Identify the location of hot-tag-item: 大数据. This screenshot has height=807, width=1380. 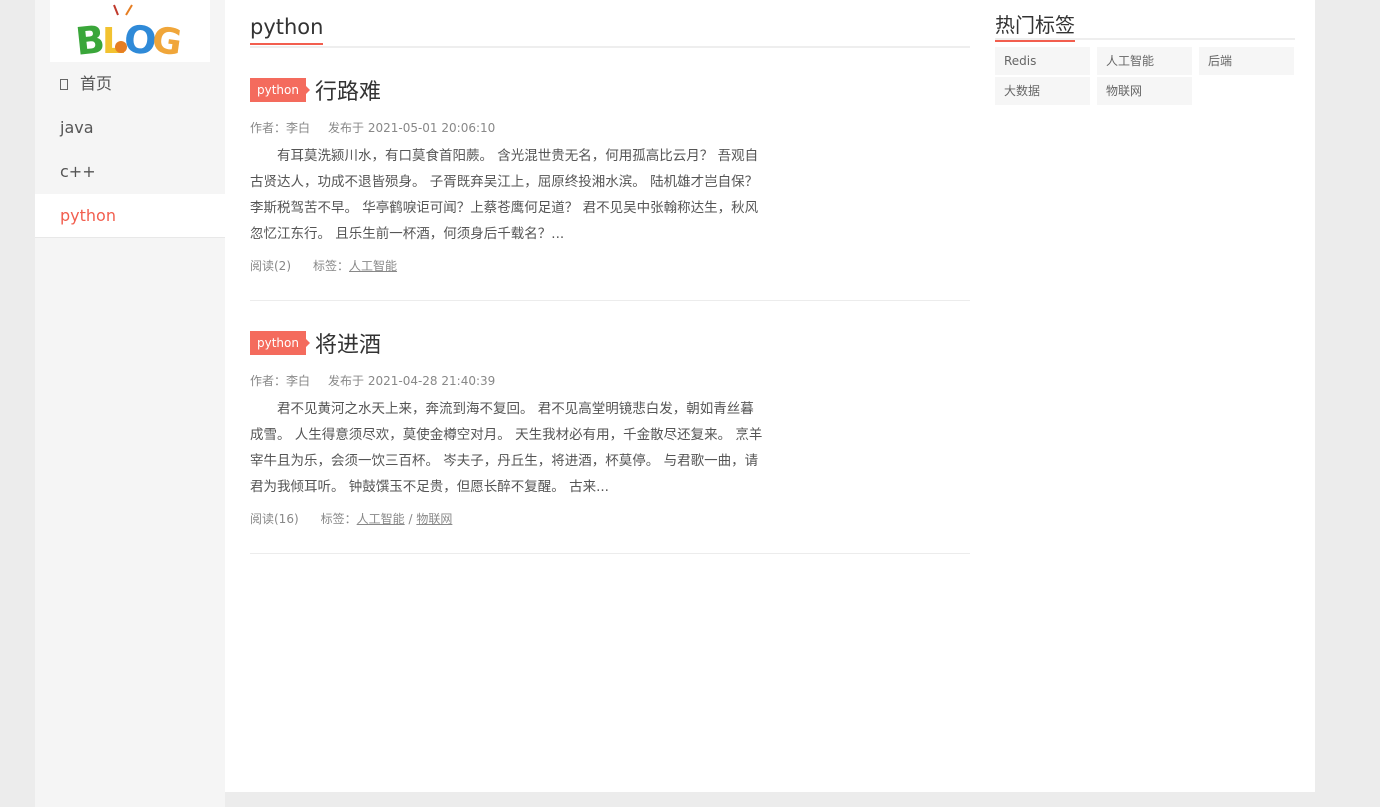
(1042, 91).